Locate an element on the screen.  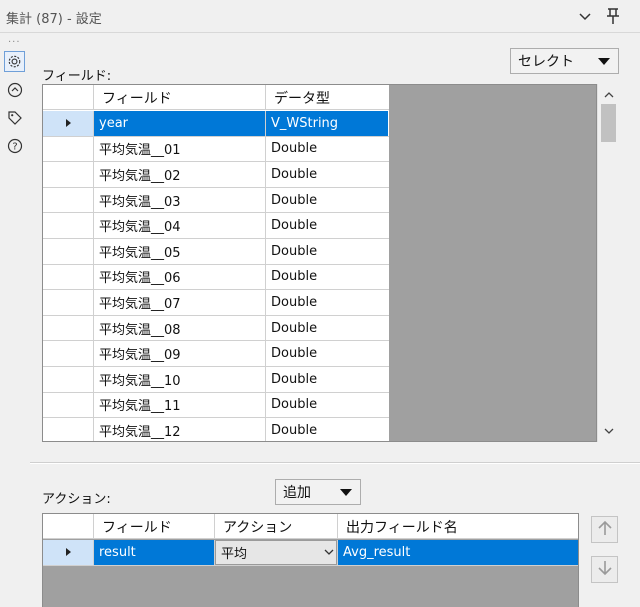
field-row: 平均気温__01 Double is located at coordinates (216, 149).